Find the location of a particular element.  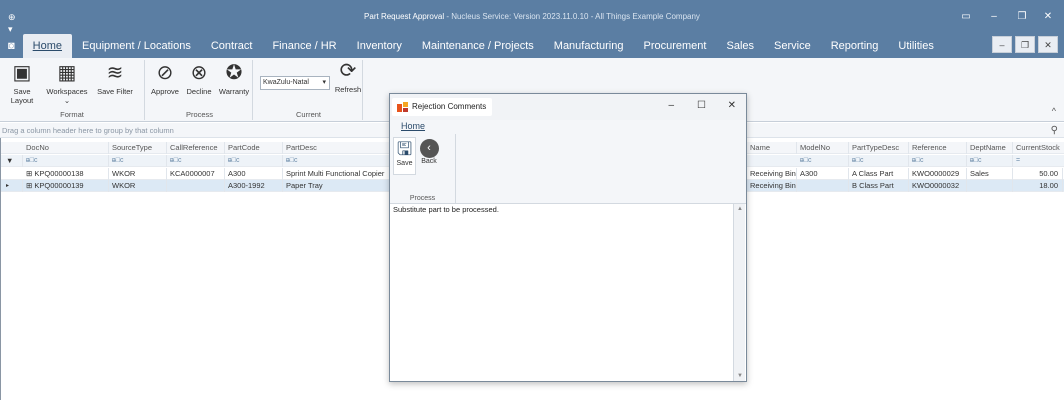

cell-partdesc: Sprint Multi Functional Copier is located at coordinates (337, 174).